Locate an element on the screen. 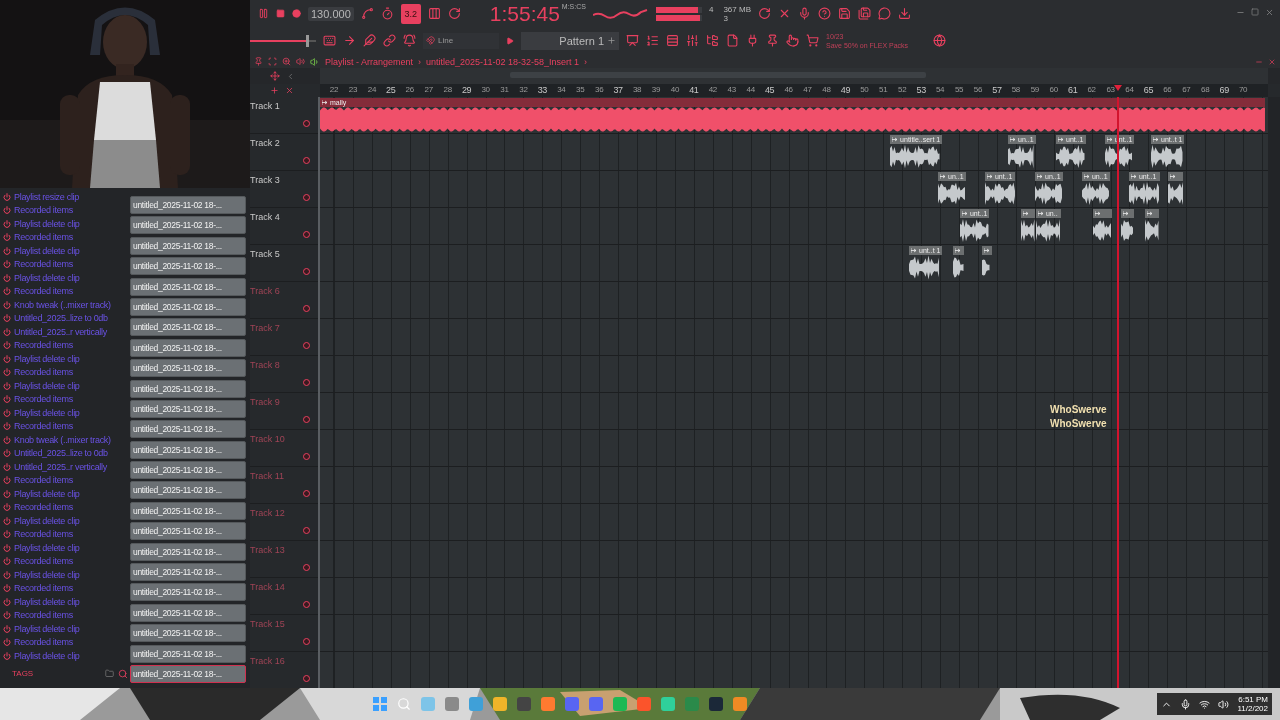  tempo-field: 130.000 is located at coordinates (331, 13).